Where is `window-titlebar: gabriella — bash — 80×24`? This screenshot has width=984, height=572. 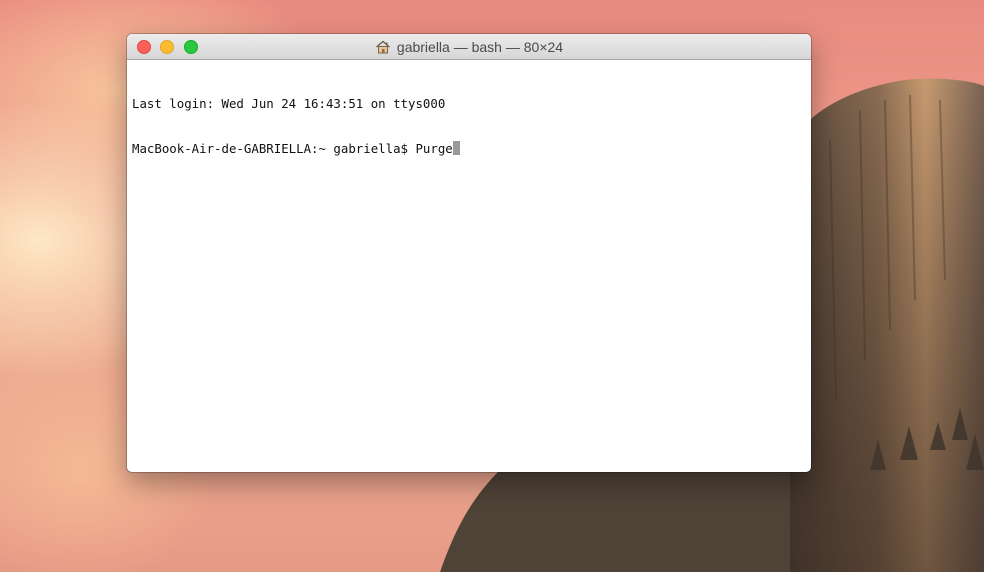 window-titlebar: gabriella — bash — 80×24 is located at coordinates (469, 47).